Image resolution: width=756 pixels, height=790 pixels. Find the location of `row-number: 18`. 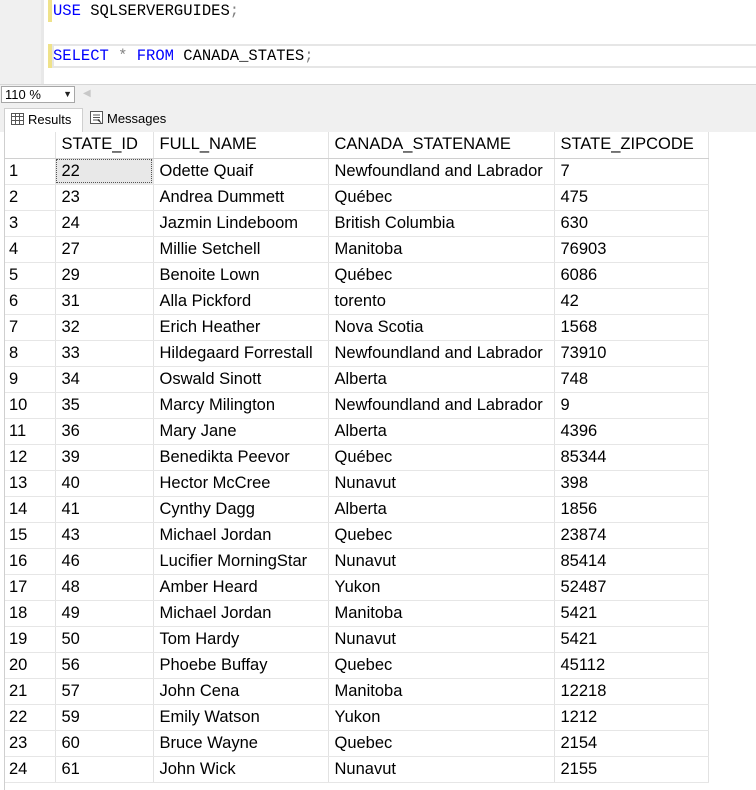

row-number: 18 is located at coordinates (30, 613).